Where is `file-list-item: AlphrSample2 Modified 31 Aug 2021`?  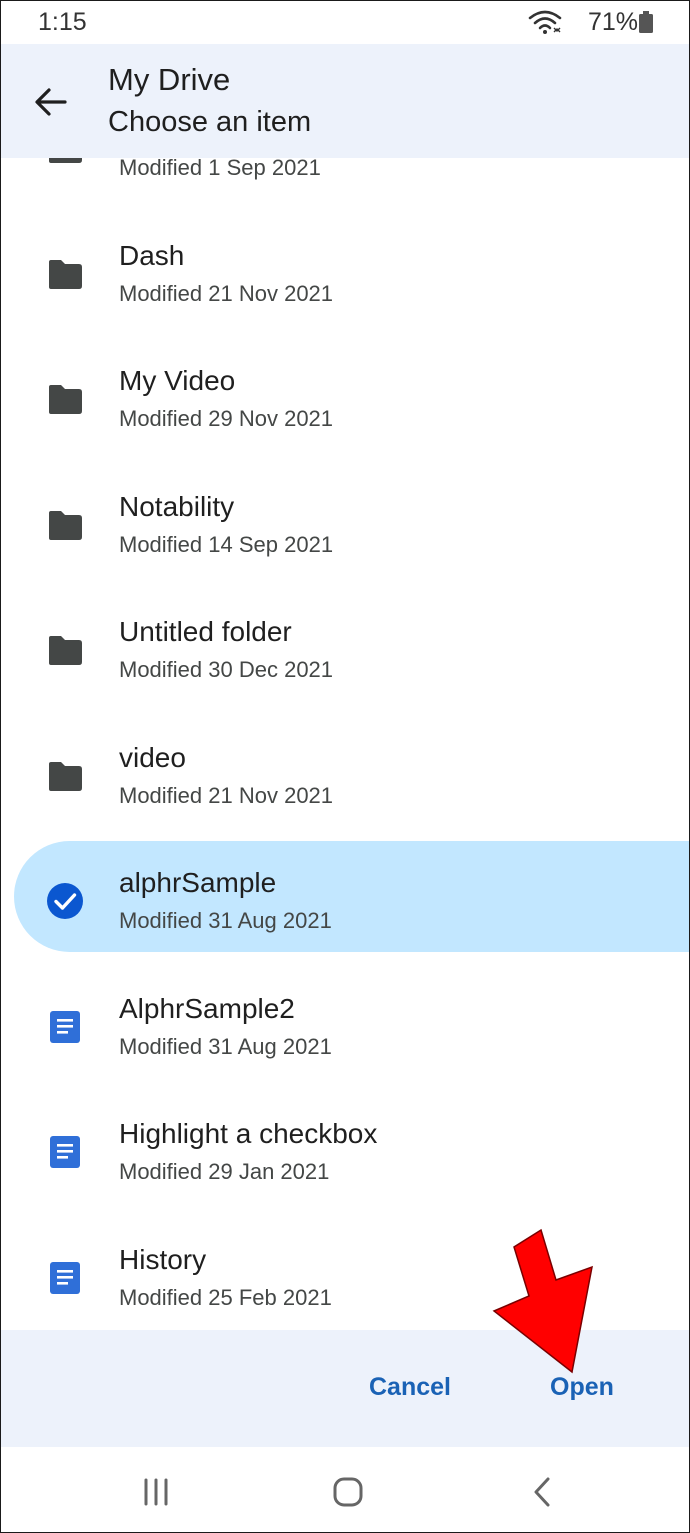
file-list-item: AlphrSample2 Modified 31 Aug 2021 is located at coordinates (345, 1028).